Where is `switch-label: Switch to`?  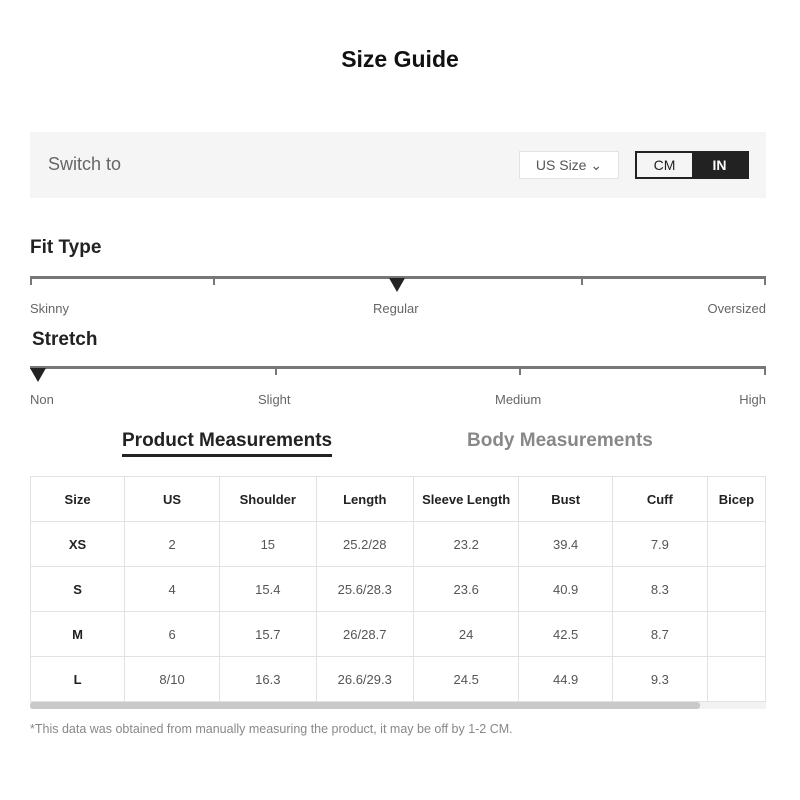
switch-label: Switch to is located at coordinates (85, 164).